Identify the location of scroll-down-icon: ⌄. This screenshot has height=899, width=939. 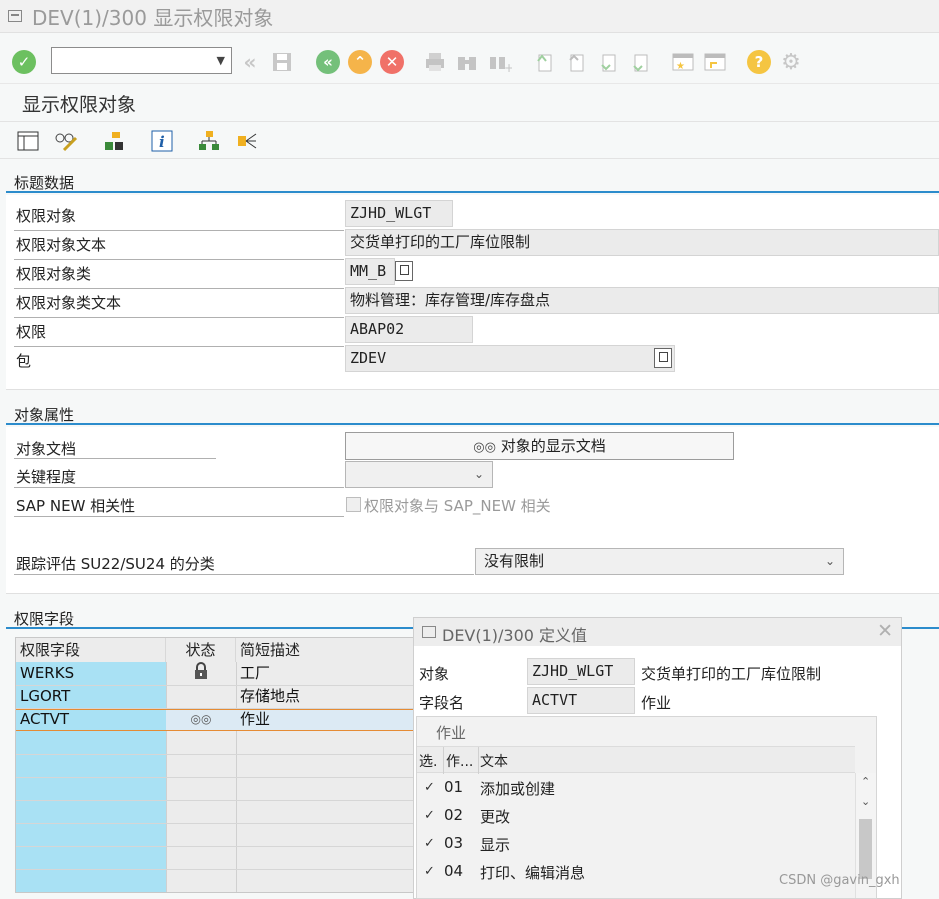
(865, 801).